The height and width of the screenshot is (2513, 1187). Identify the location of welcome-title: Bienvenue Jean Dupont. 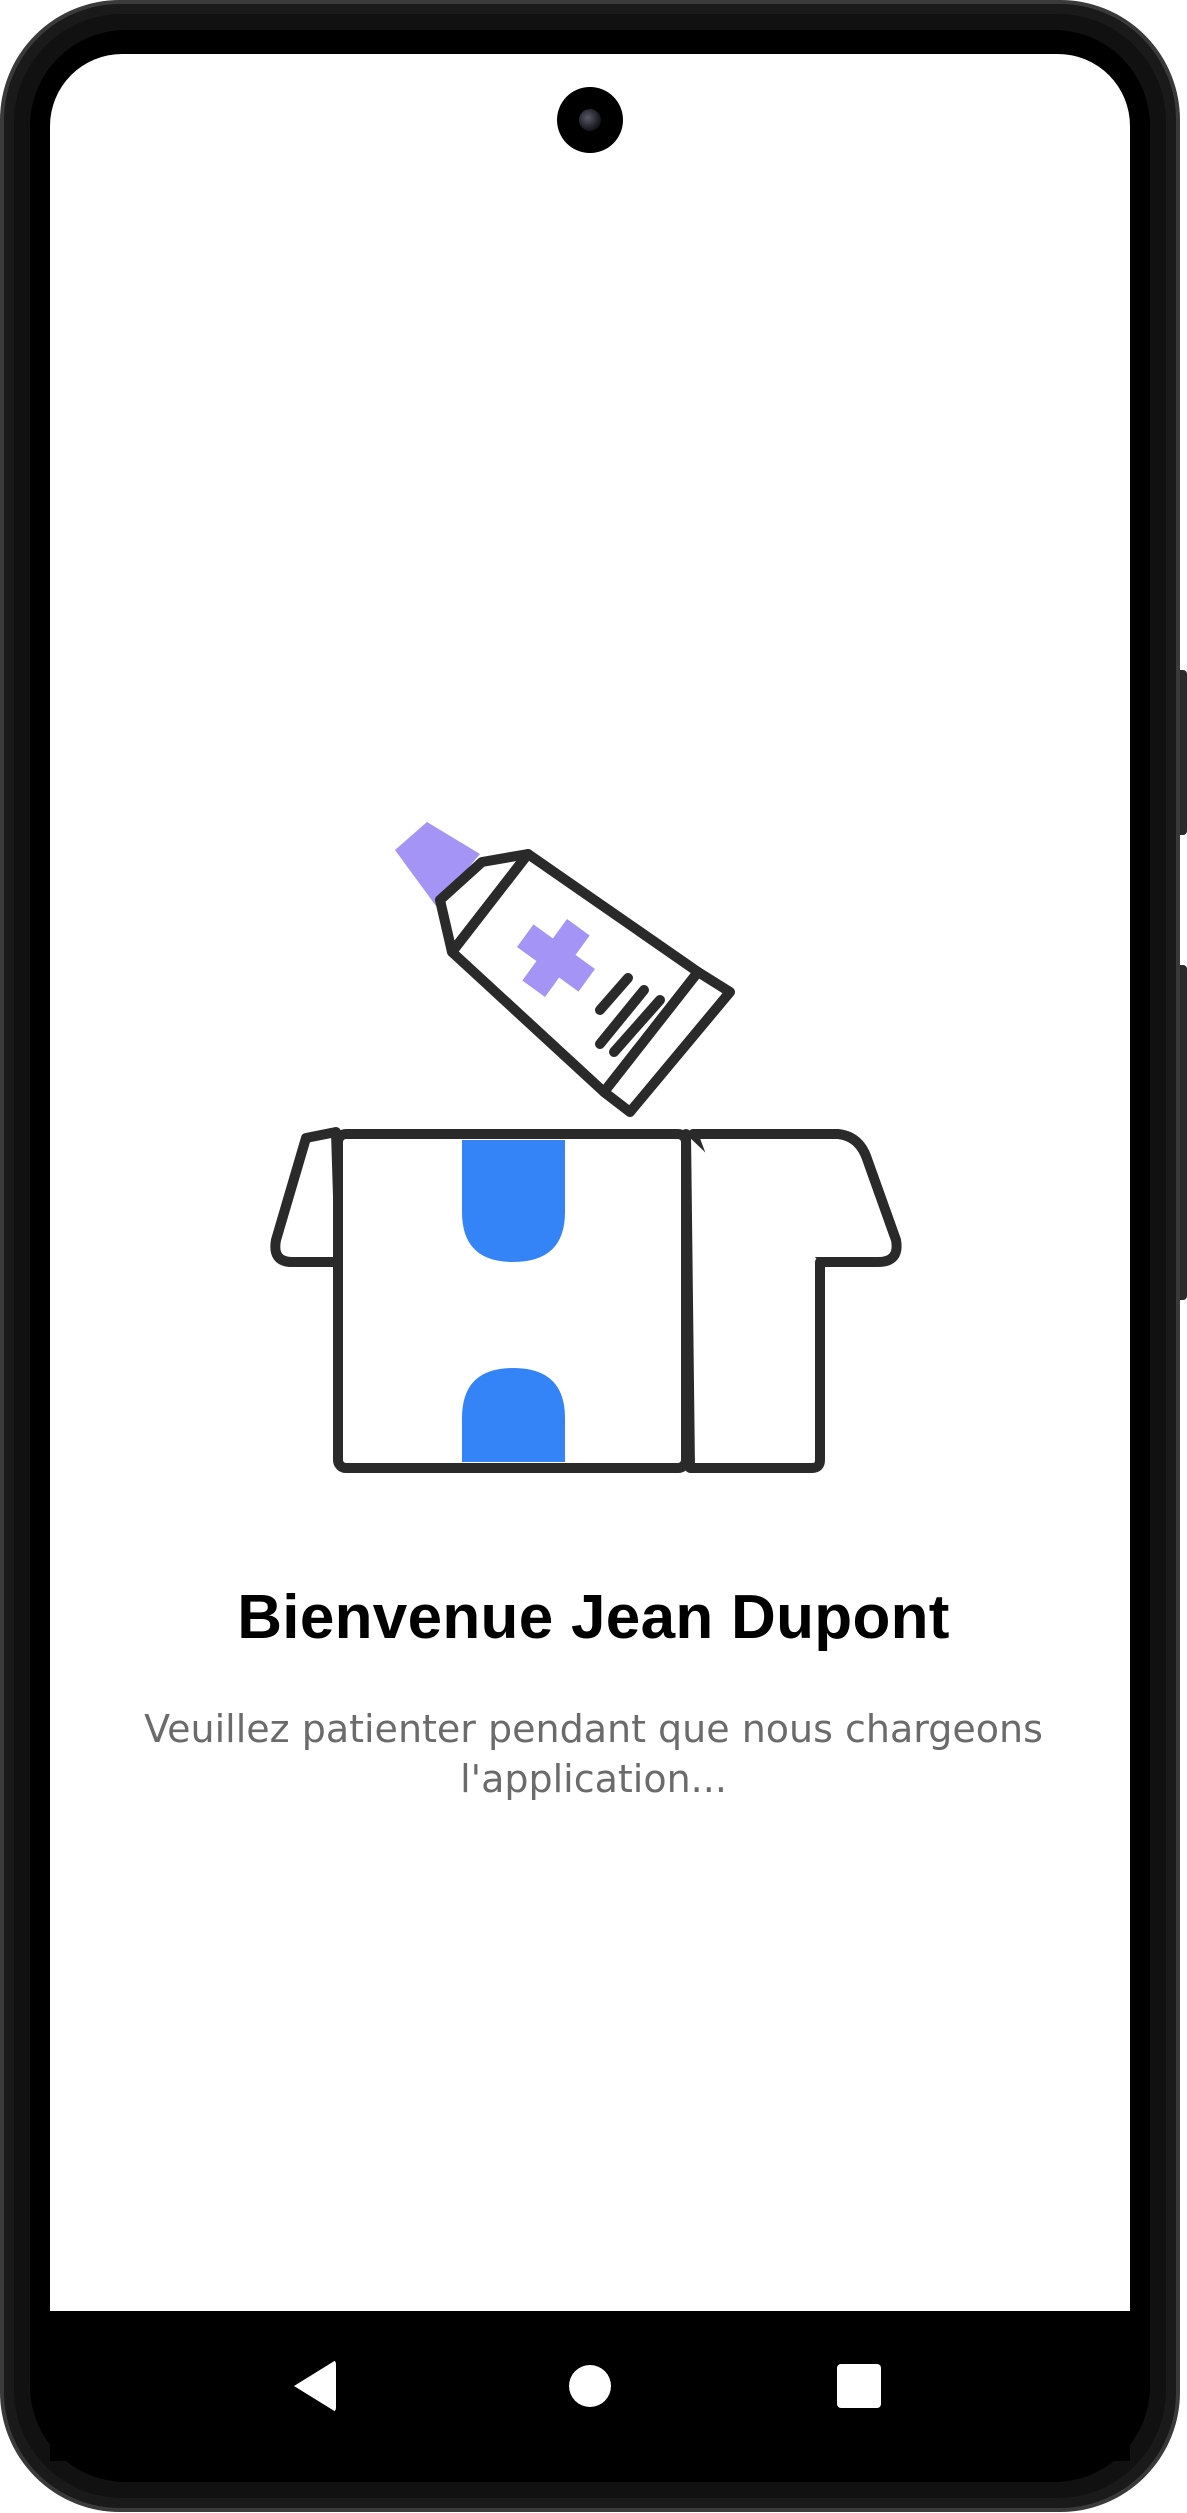
(593, 1617).